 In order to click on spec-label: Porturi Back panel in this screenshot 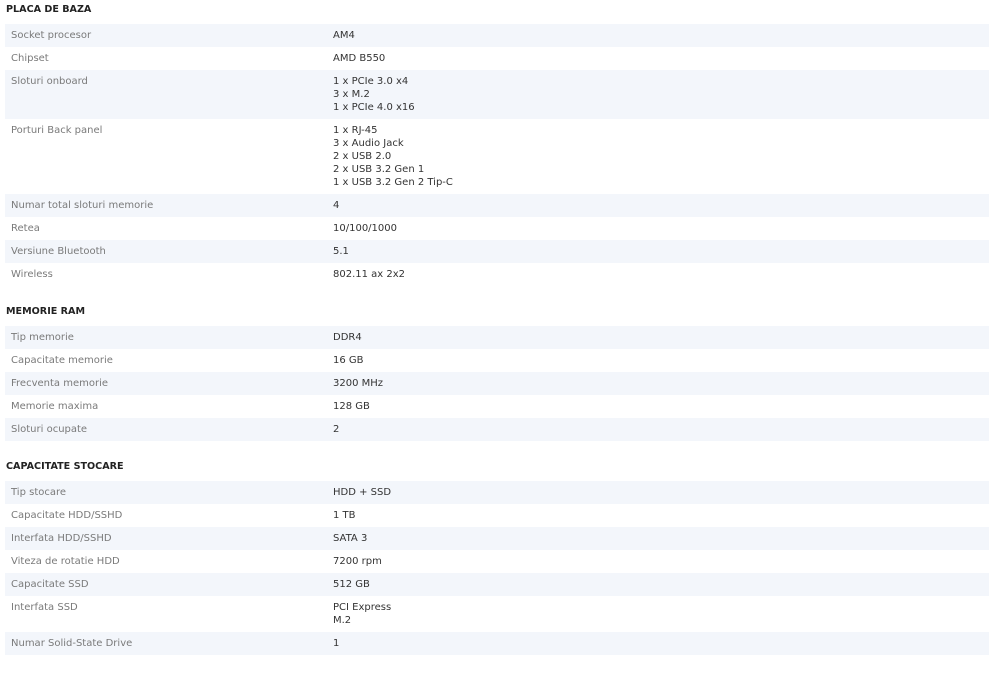, I will do `click(57, 130)`.